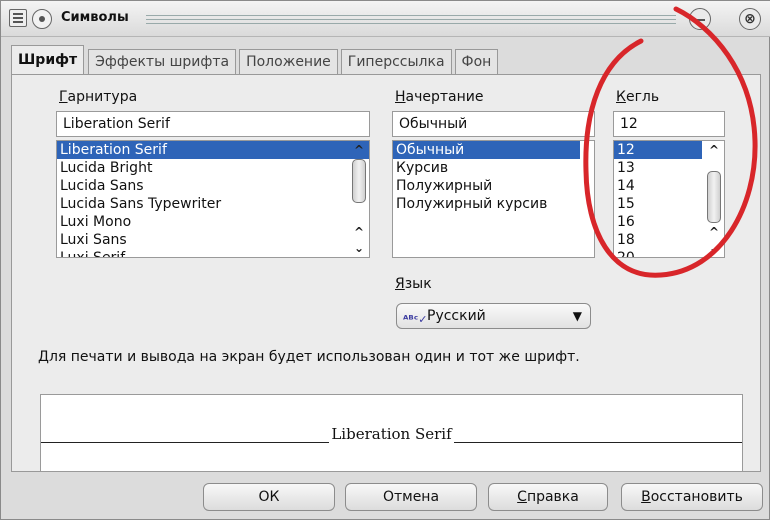 The width and height of the screenshot is (770, 520). Describe the element at coordinates (658, 150) in the screenshot. I see `list-item: 12` at that location.